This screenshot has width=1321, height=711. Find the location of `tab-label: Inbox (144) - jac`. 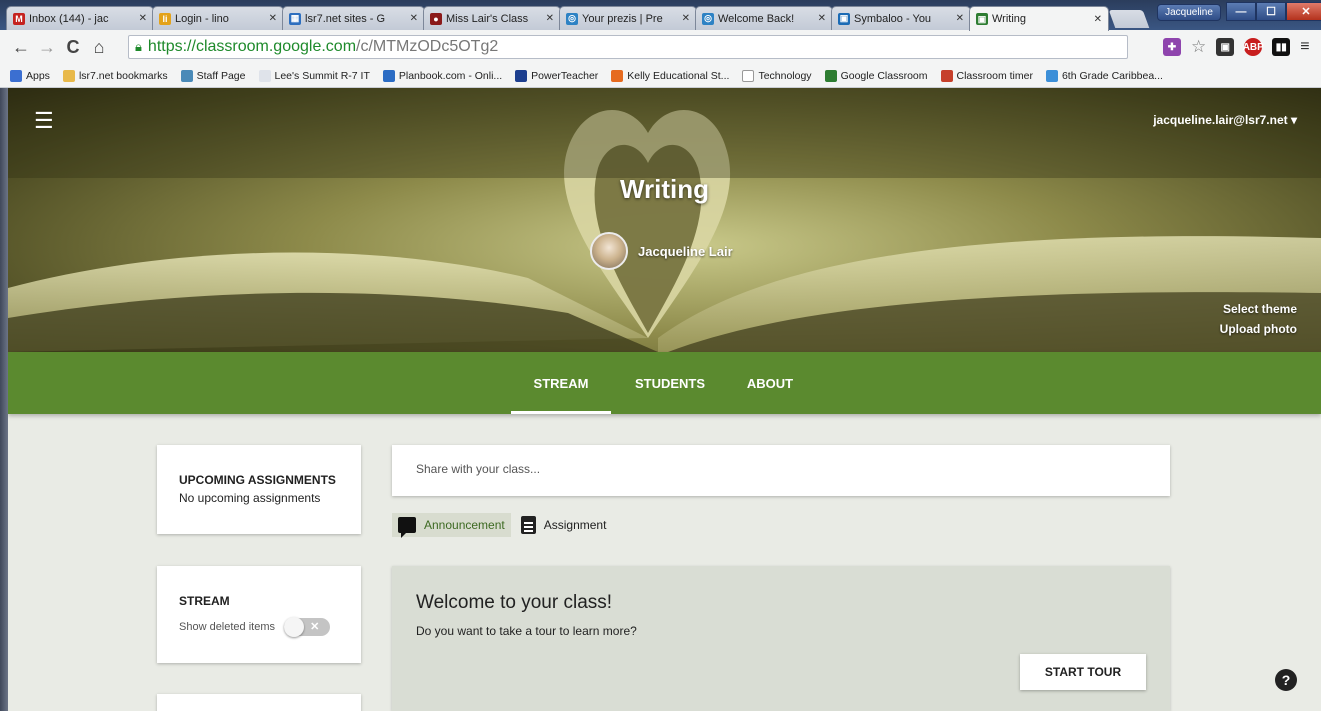

tab-label: Inbox (144) - jac is located at coordinates (69, 18).